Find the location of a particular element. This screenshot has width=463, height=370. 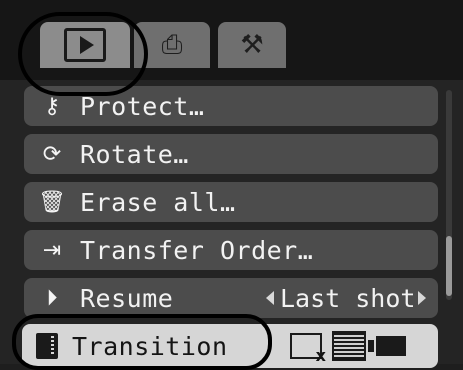

print-icon: ⎙ is located at coordinates (172, 44).